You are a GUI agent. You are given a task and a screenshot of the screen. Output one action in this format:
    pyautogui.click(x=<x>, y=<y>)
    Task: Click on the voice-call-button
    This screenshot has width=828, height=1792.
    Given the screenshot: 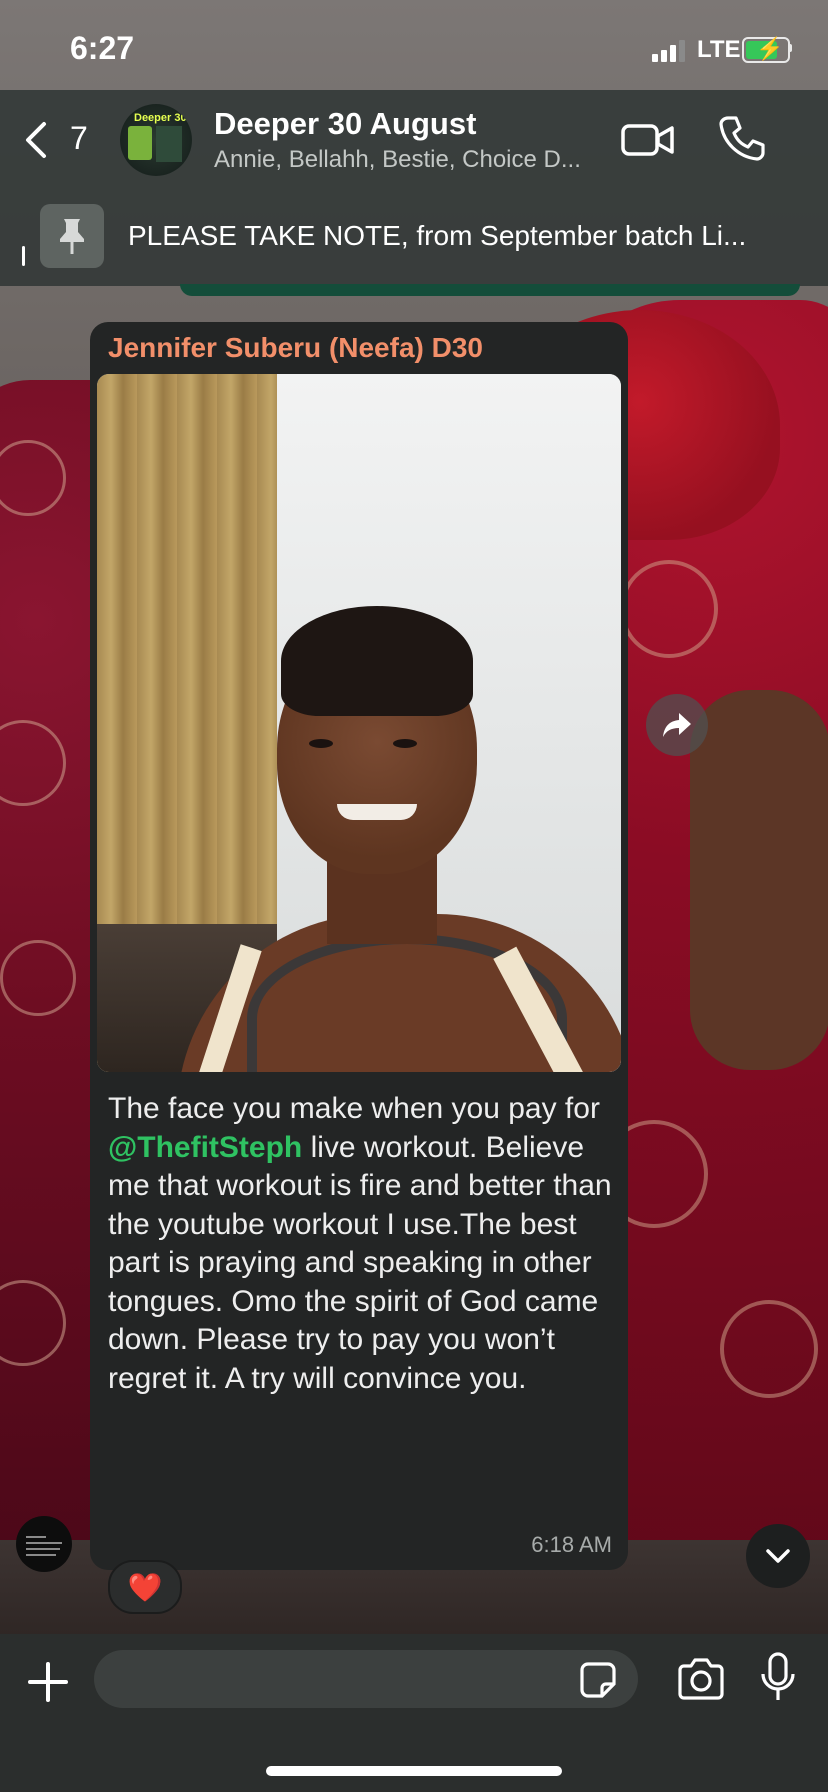 What is the action you would take?
    pyautogui.click(x=742, y=138)
    